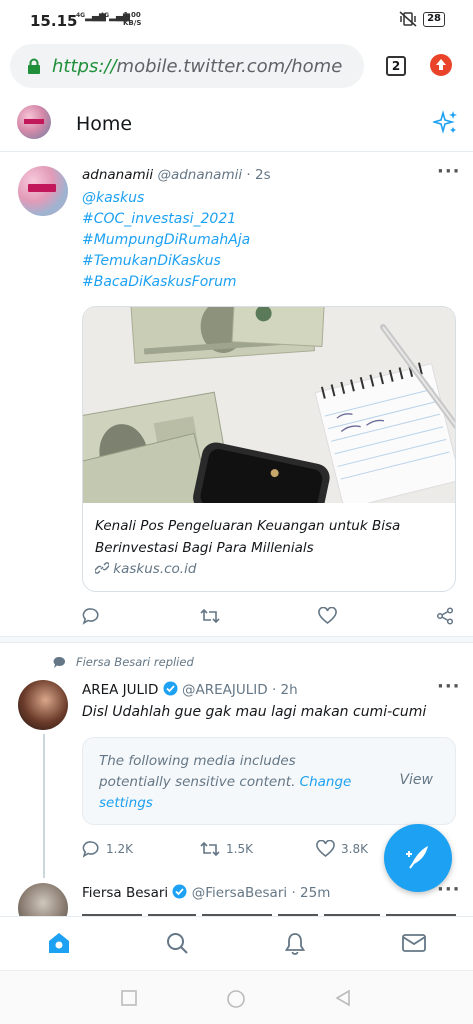  I want to click on network-speed: 1,00 KB/S, so click(132, 19).